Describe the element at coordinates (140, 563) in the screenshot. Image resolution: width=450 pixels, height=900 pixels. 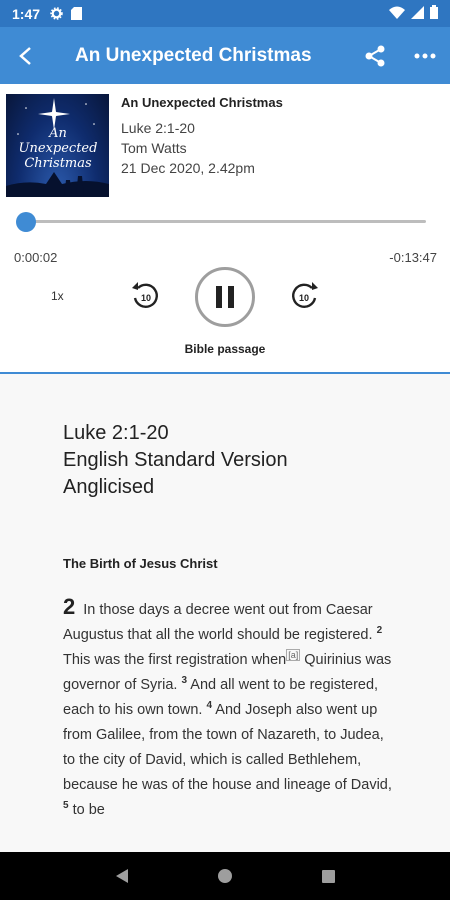
I see `section-heading: The Birth of Jesus Christ` at that location.